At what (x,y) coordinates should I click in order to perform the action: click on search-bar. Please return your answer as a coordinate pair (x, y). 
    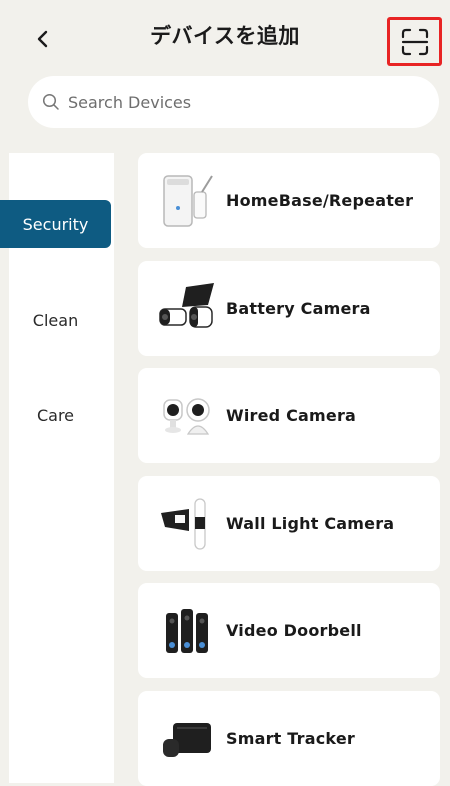
    Looking at the image, I should click on (233, 102).